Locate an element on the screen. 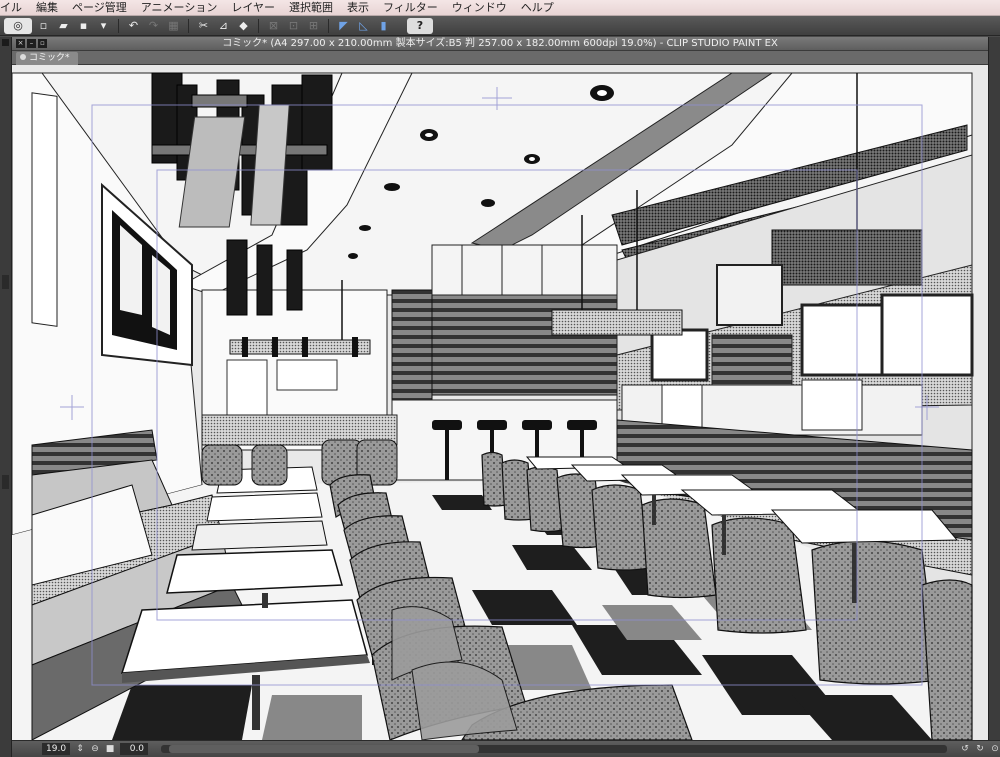  maximize-window-icon: ▫ is located at coordinates (42, 43).